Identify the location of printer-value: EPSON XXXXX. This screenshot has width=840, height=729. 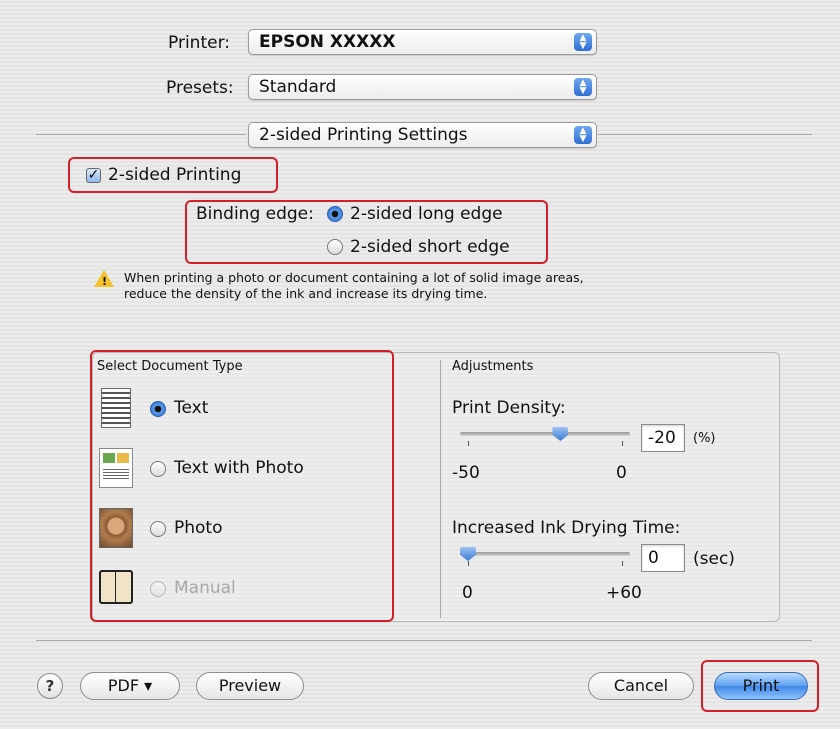
(327, 42).